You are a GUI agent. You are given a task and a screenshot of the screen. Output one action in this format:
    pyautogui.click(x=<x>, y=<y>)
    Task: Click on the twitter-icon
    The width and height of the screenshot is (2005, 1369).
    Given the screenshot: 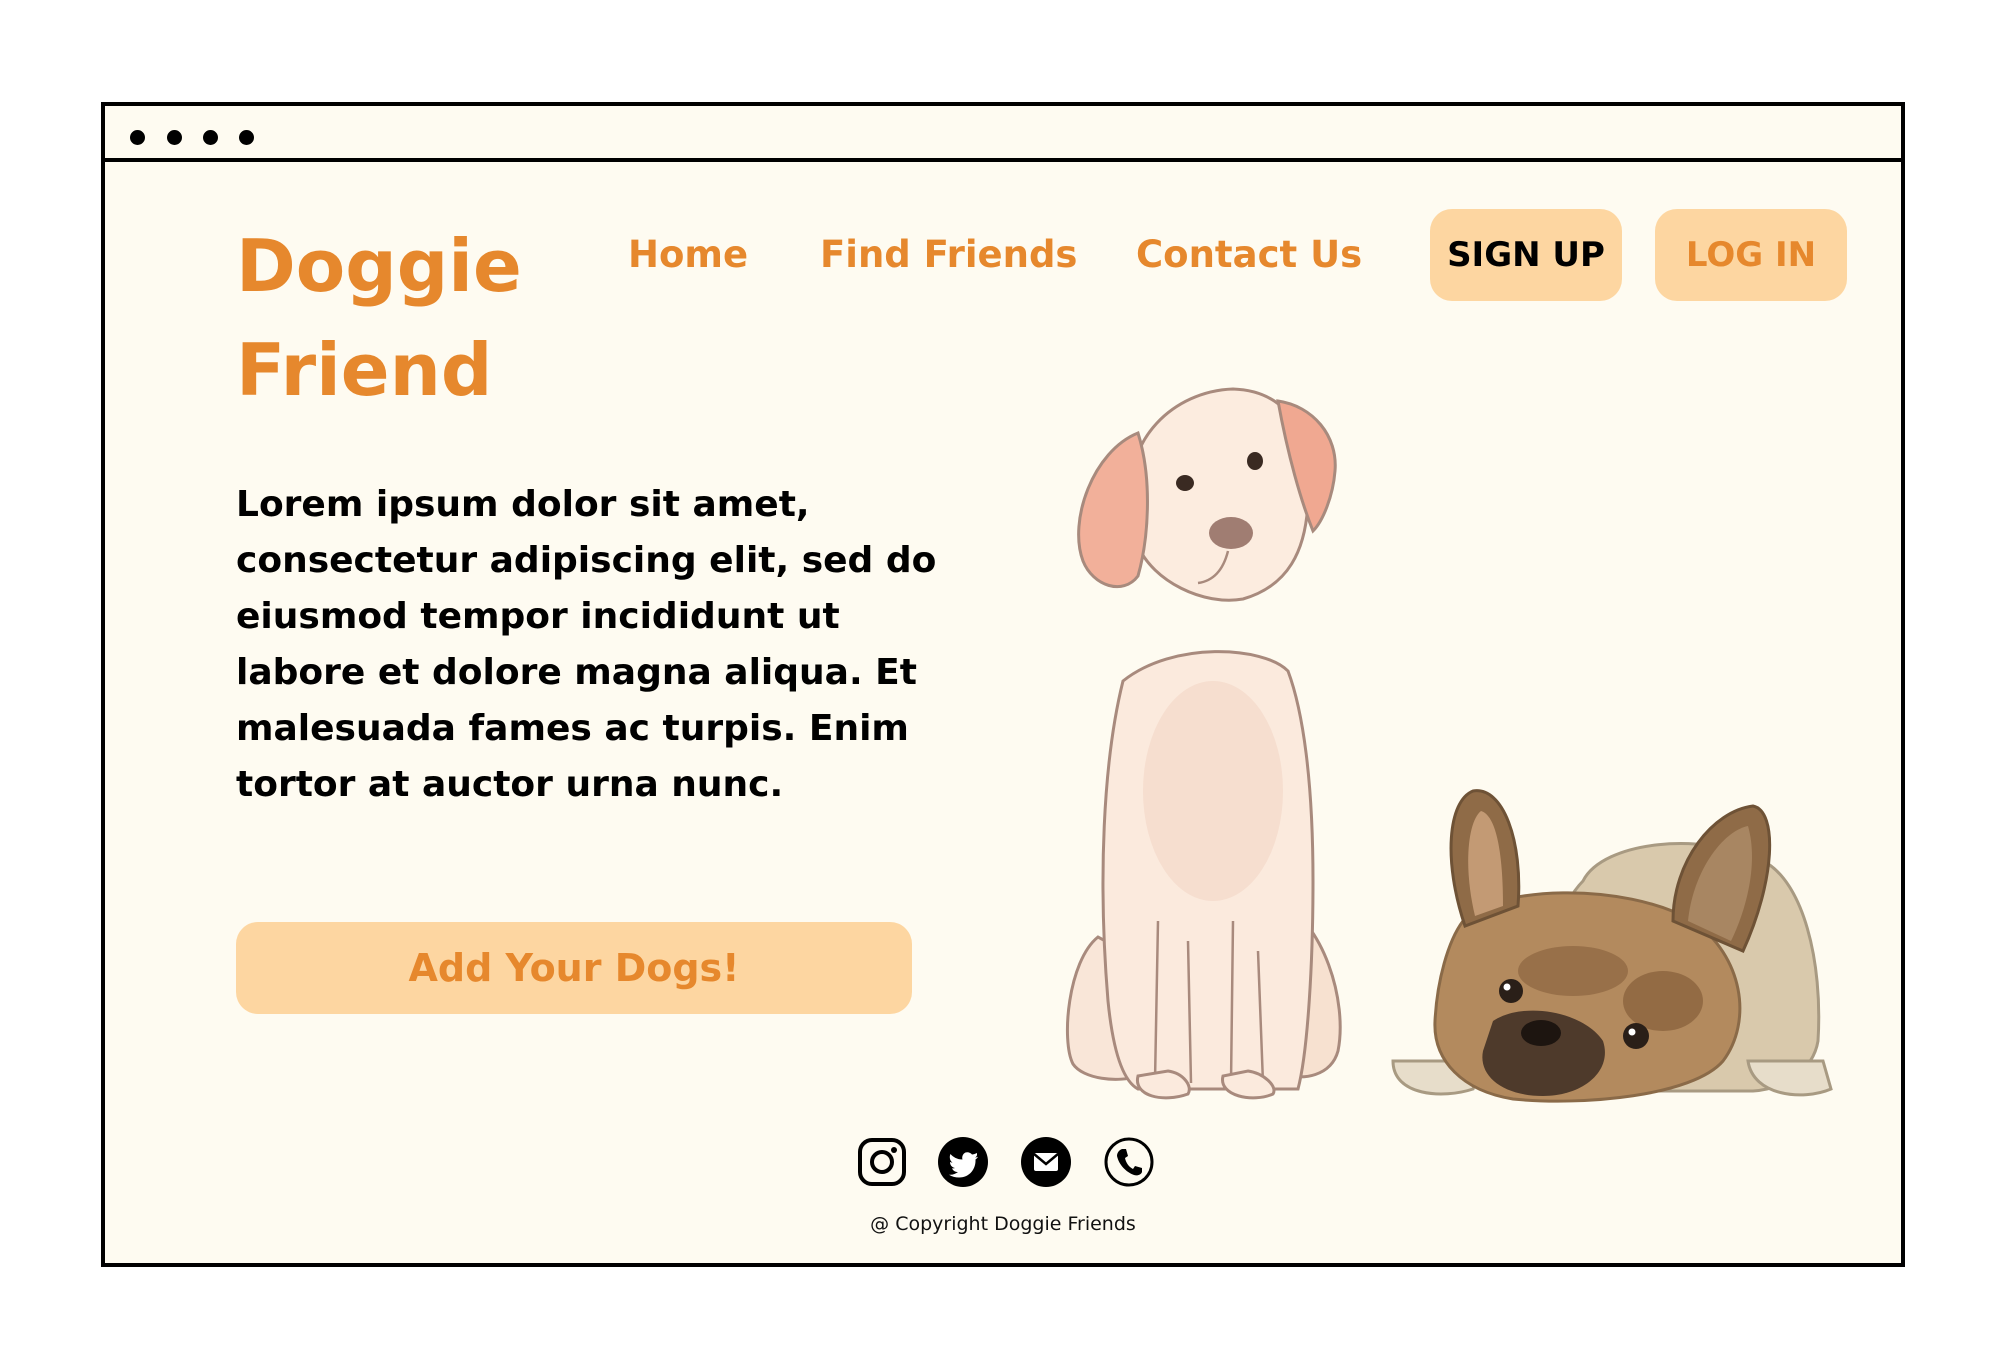 What is the action you would take?
    pyautogui.click(x=963, y=1162)
    